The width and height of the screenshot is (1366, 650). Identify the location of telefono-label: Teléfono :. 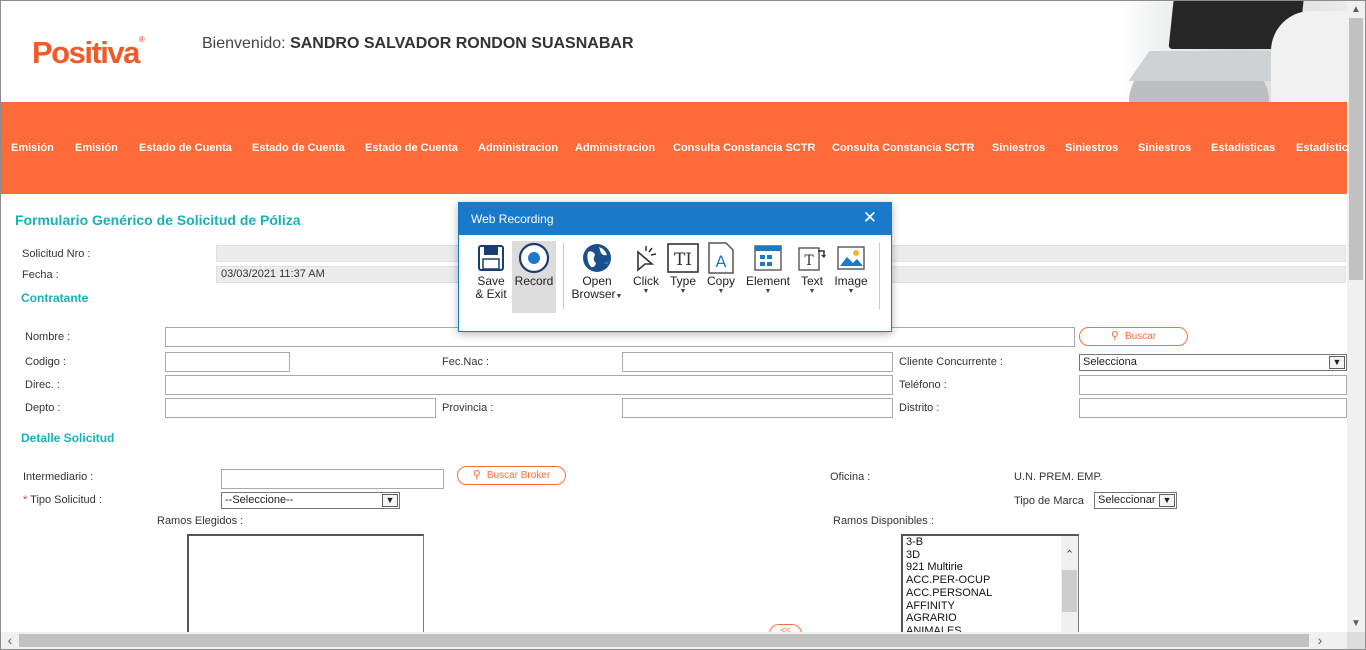
(923, 385).